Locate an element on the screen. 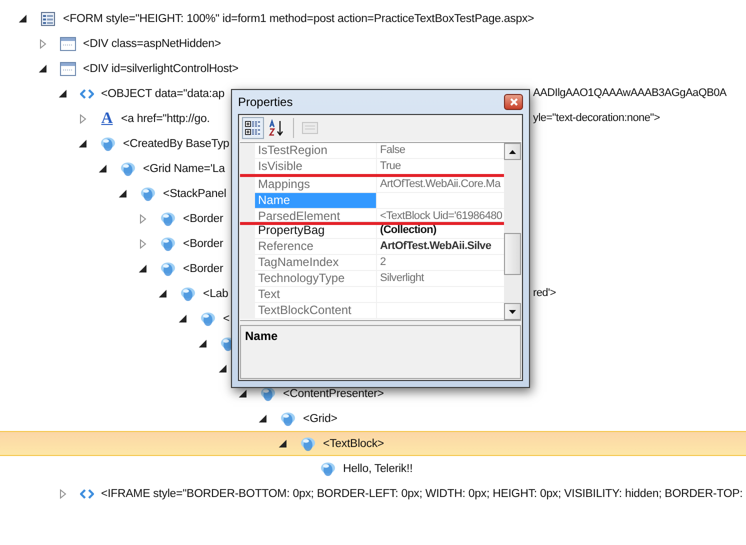  tree-node-label: AADIlgAAO1QAAAwAAAB3AGgAaQB0A is located at coordinates (629, 93).